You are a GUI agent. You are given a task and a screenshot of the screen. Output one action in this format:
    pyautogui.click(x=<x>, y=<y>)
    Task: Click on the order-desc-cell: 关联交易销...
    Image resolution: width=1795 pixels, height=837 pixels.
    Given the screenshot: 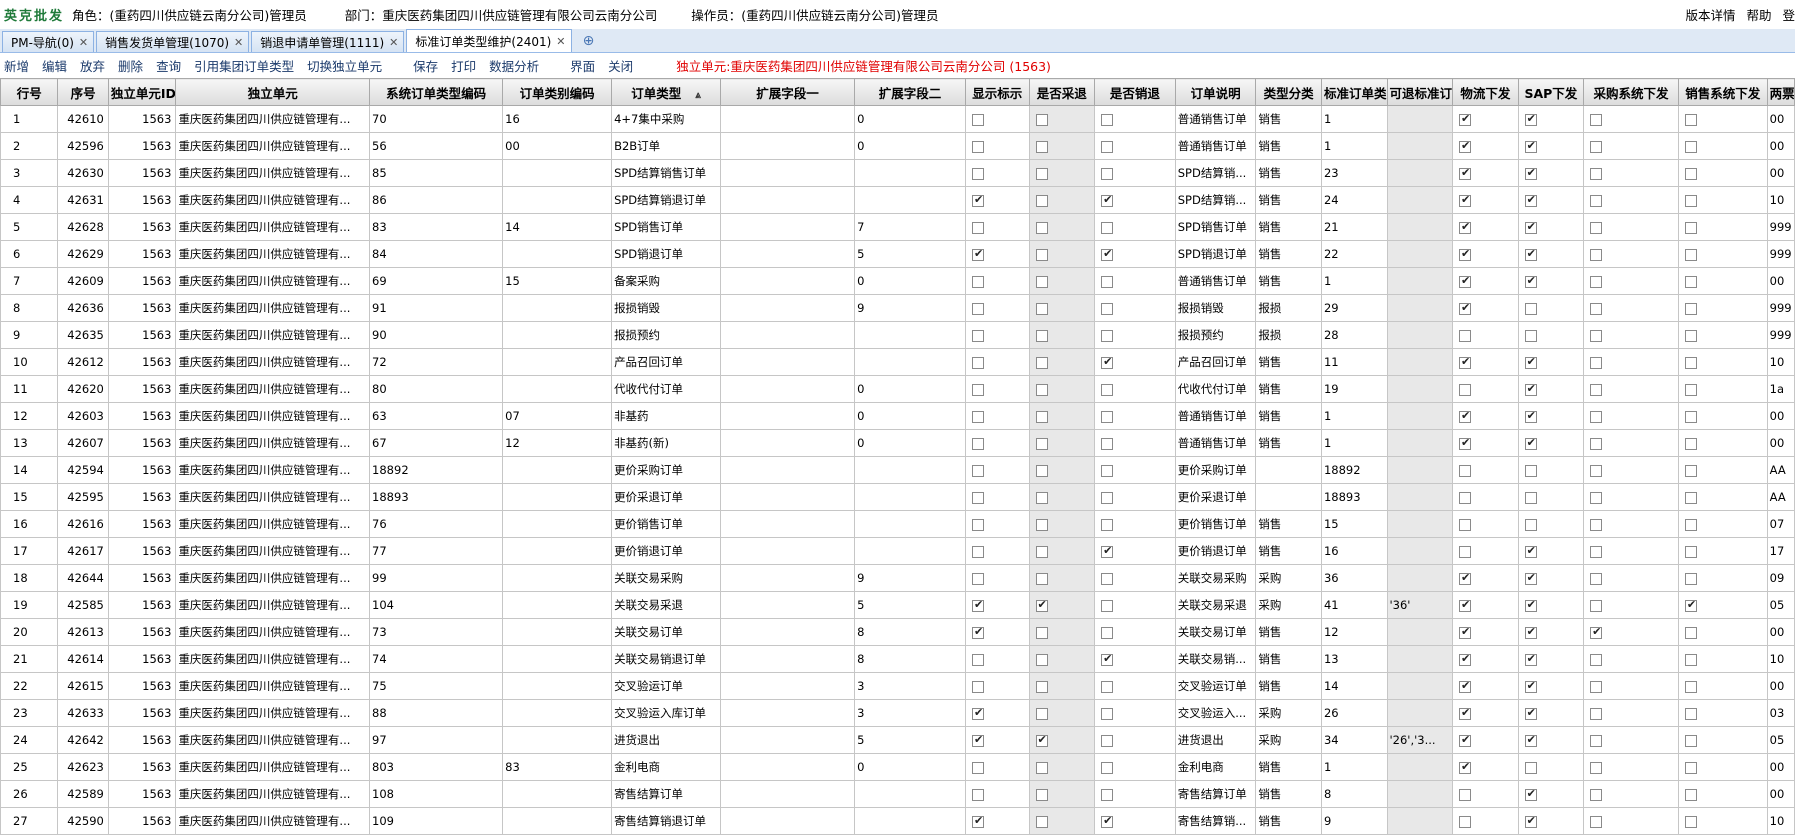 What is the action you would take?
    pyautogui.click(x=1215, y=659)
    